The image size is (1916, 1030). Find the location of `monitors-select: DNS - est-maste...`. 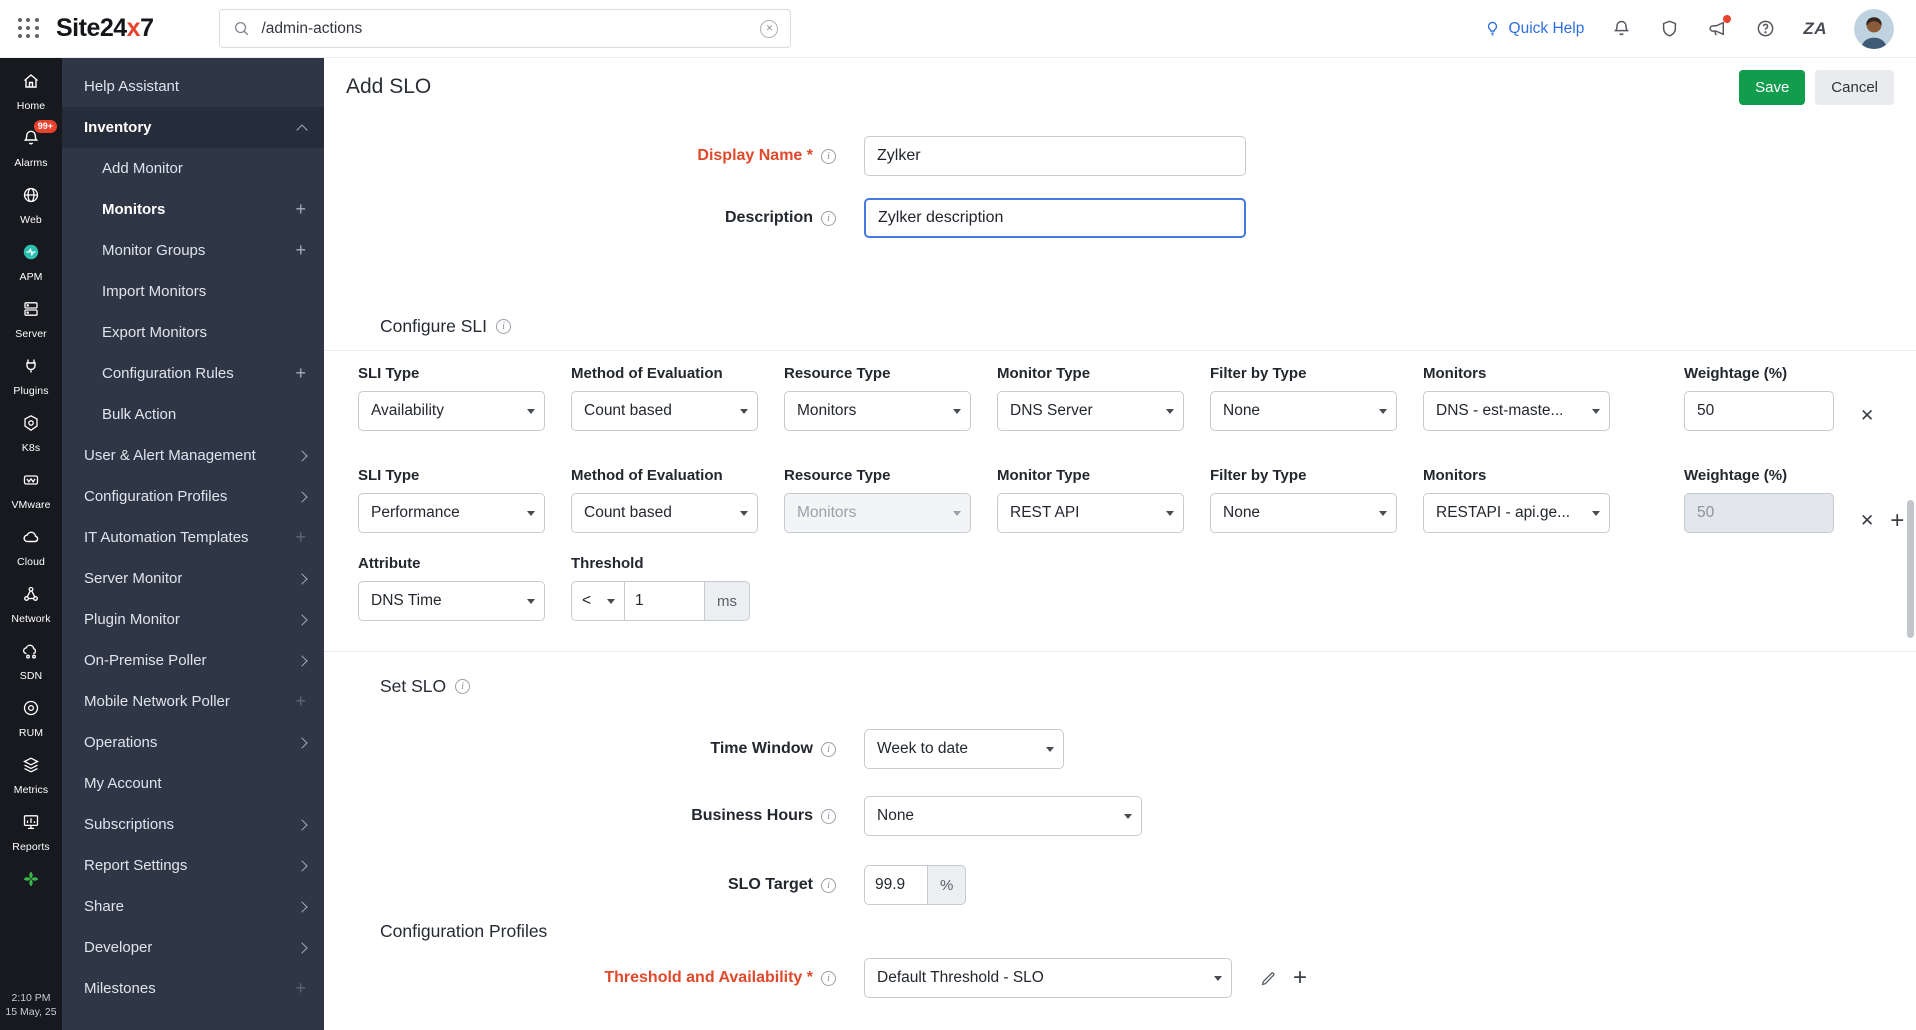

monitors-select: DNS - est-maste... is located at coordinates (1516, 411).